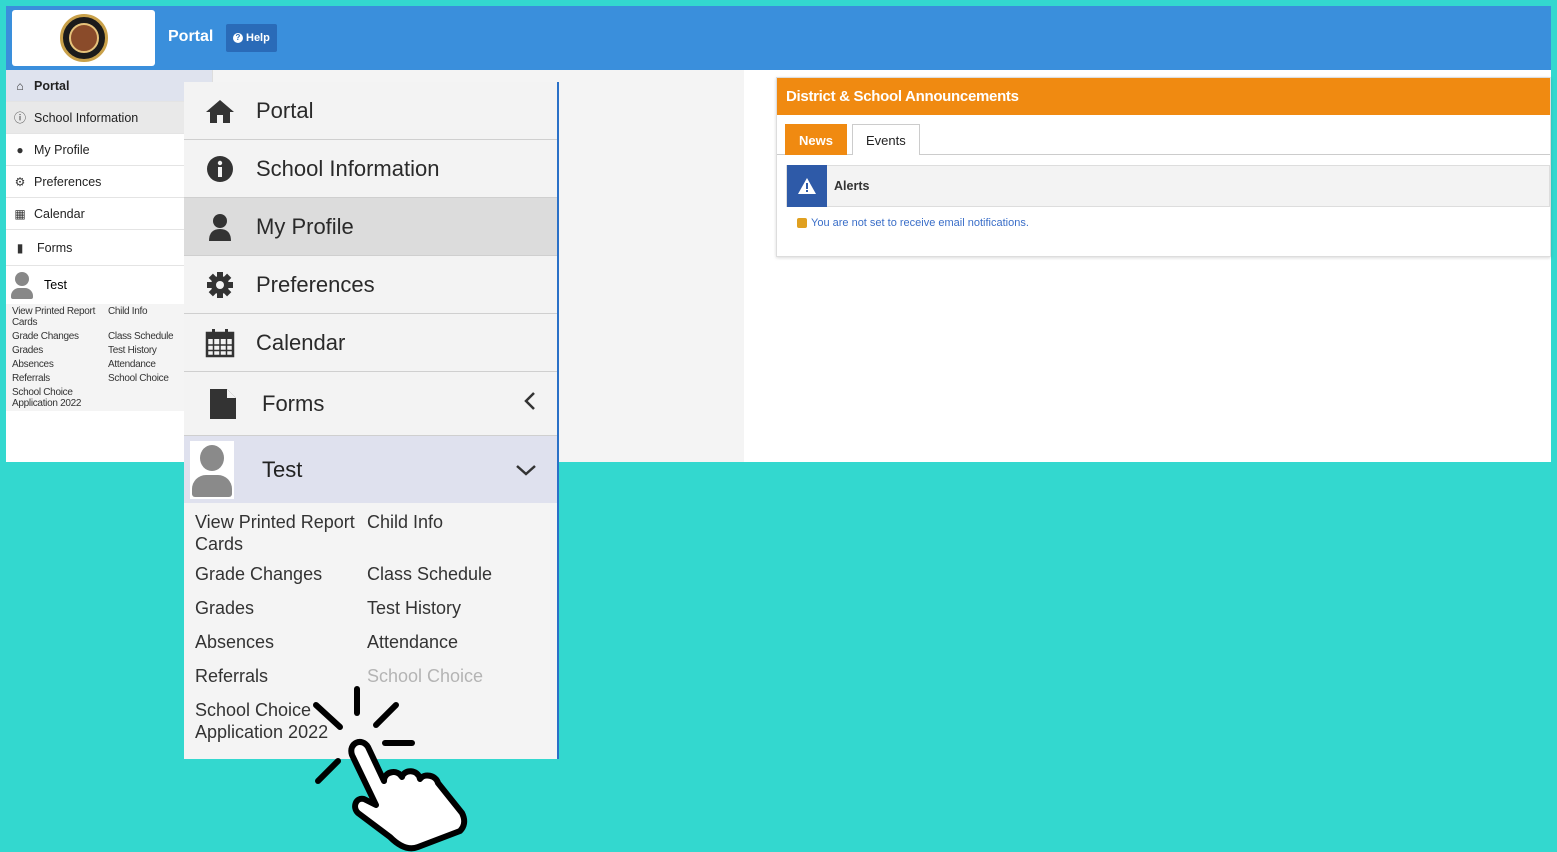 This screenshot has height=852, width=1557. What do you see at coordinates (223, 404) in the screenshot?
I see `document-icon` at bounding box center [223, 404].